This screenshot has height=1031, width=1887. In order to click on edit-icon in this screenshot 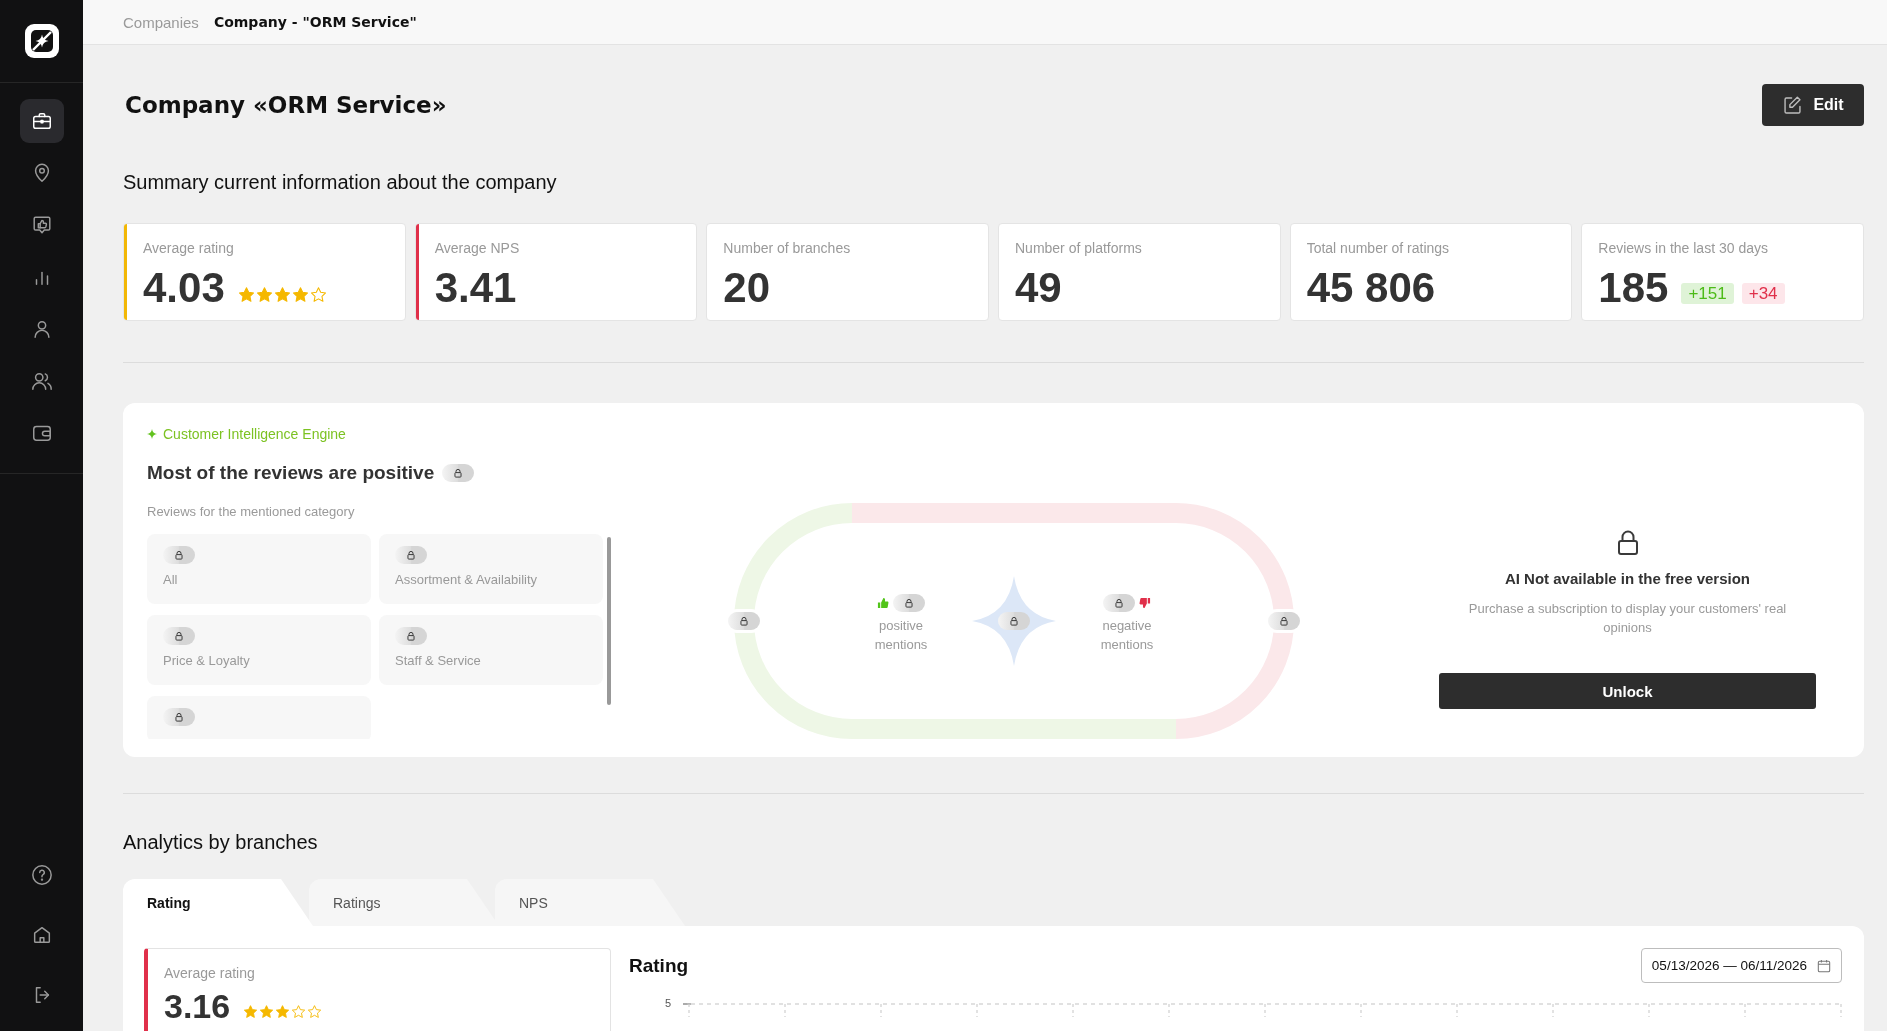, I will do `click(1793, 105)`.